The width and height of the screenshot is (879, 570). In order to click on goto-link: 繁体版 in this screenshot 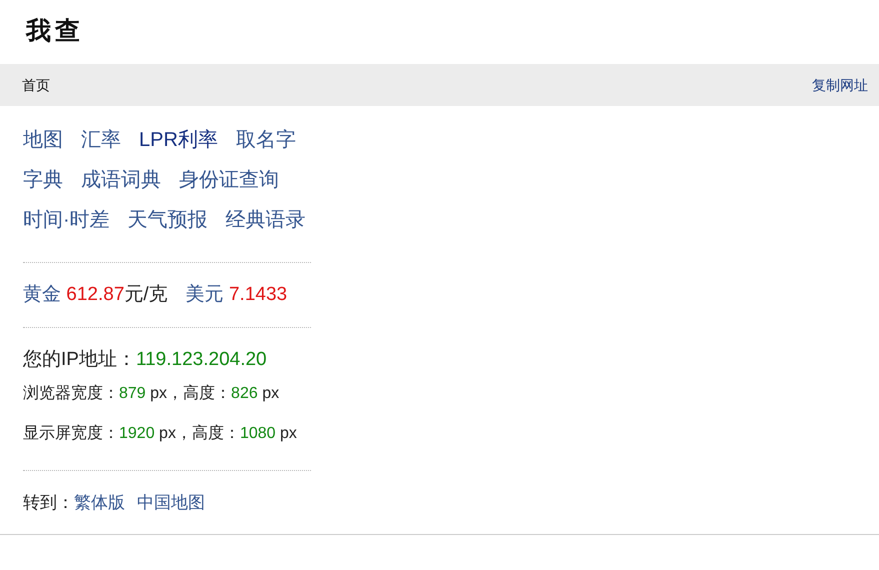, I will do `click(99, 503)`.